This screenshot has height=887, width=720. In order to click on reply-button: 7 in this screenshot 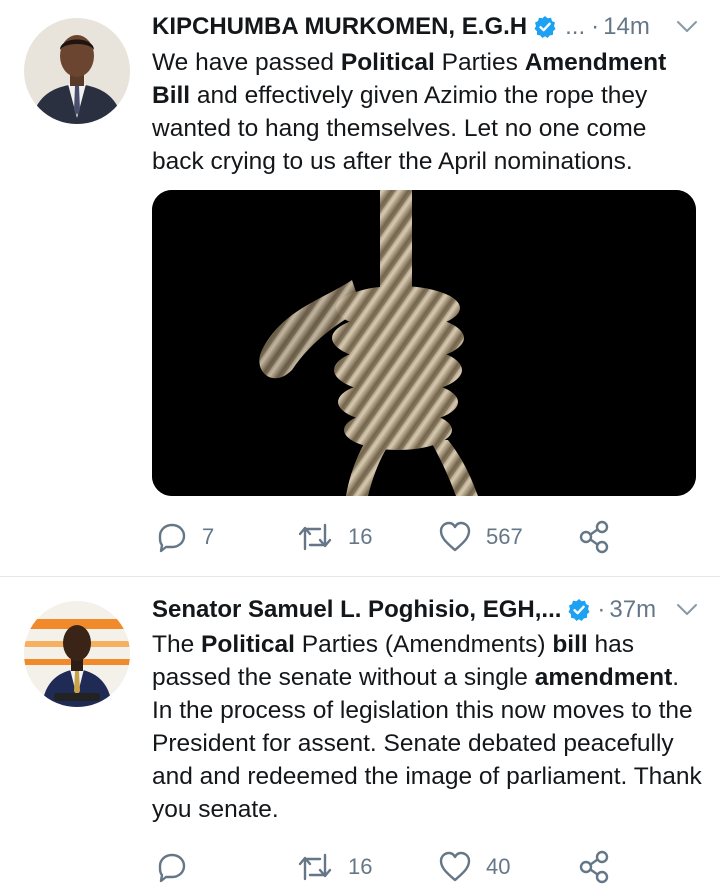, I will do `click(185, 537)`.